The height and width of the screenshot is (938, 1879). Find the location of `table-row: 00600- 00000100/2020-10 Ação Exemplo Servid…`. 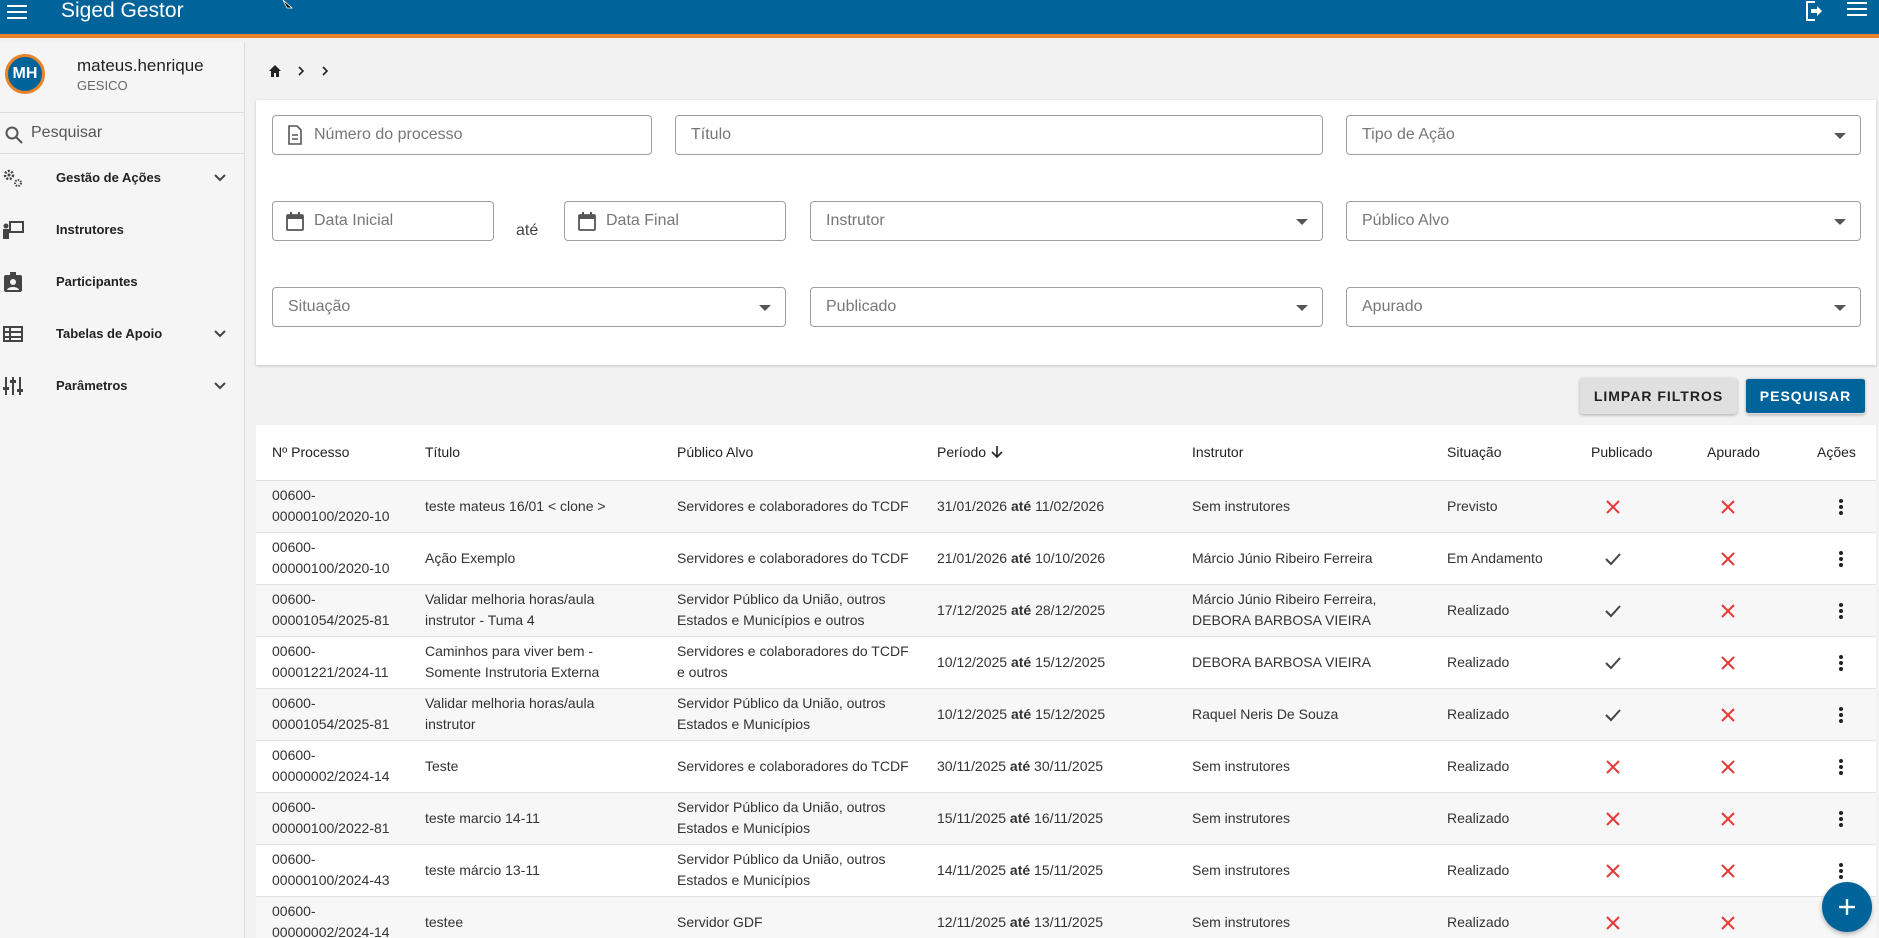

table-row: 00600- 00000100/2020-10 Ação Exemplo Servid… is located at coordinates (1066, 559).